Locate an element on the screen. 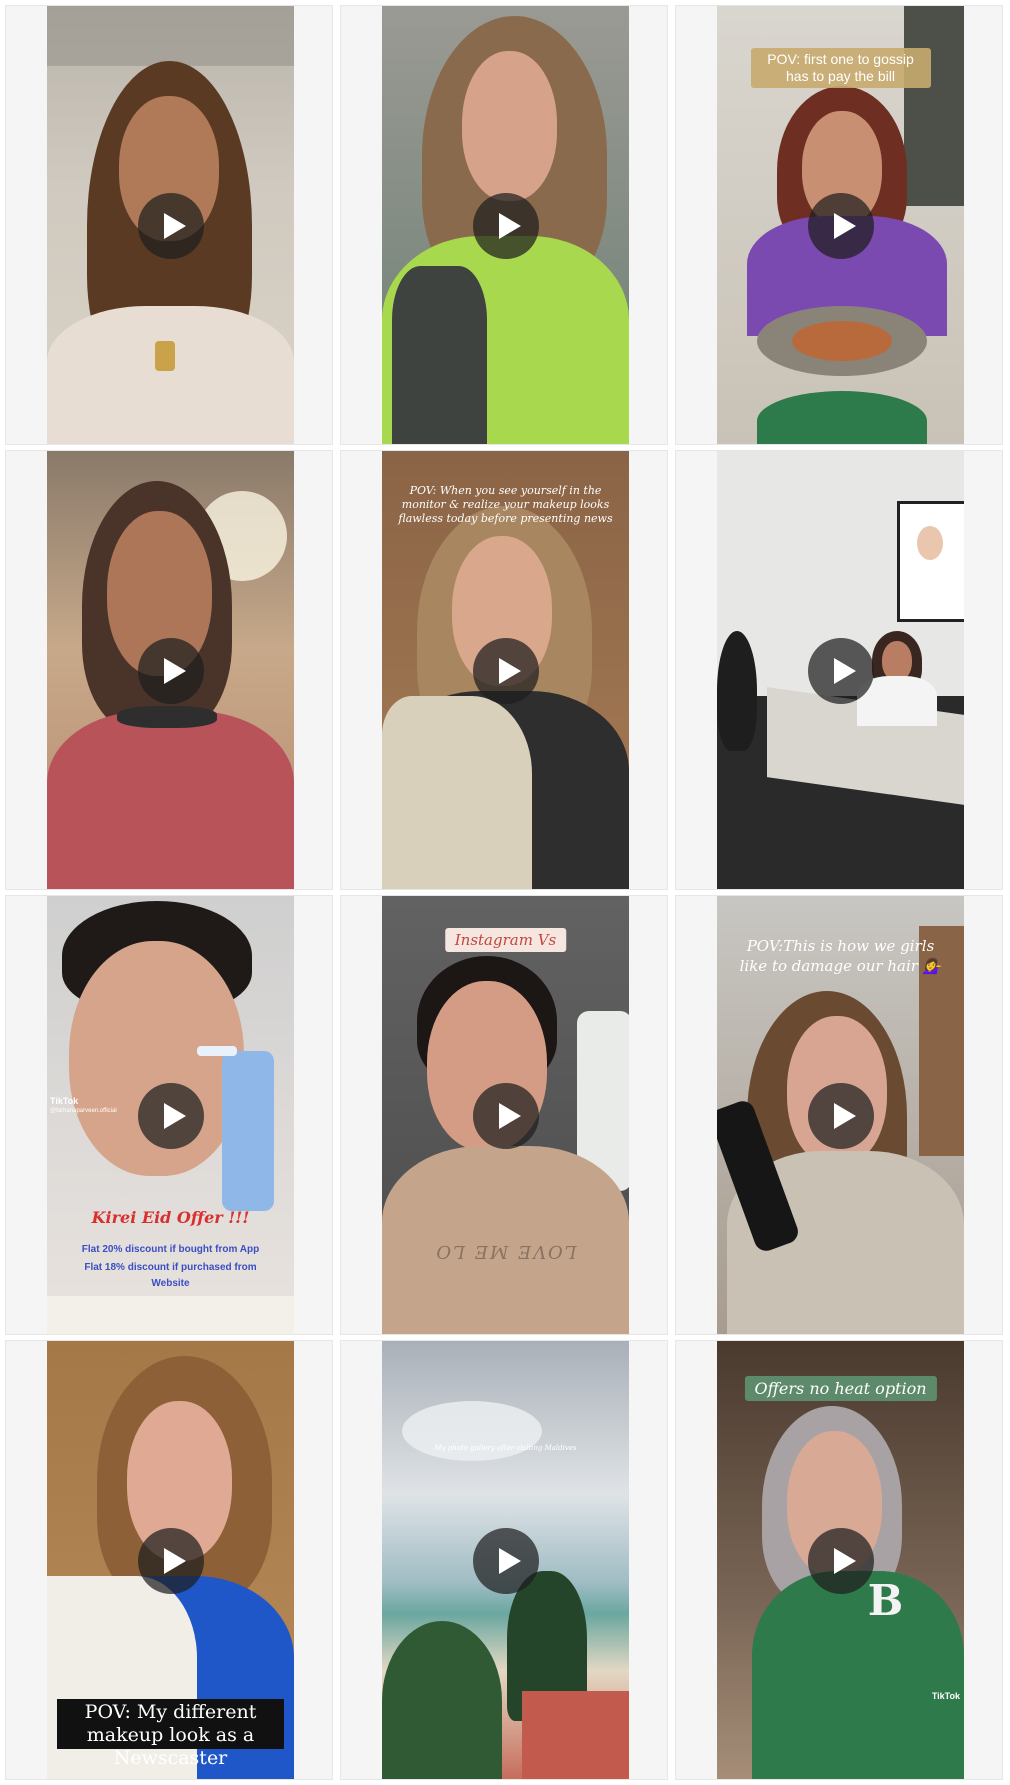 This screenshot has width=1010, height=1785. video-card: LOVE ME LO Instagram Vs is located at coordinates (504, 1115).